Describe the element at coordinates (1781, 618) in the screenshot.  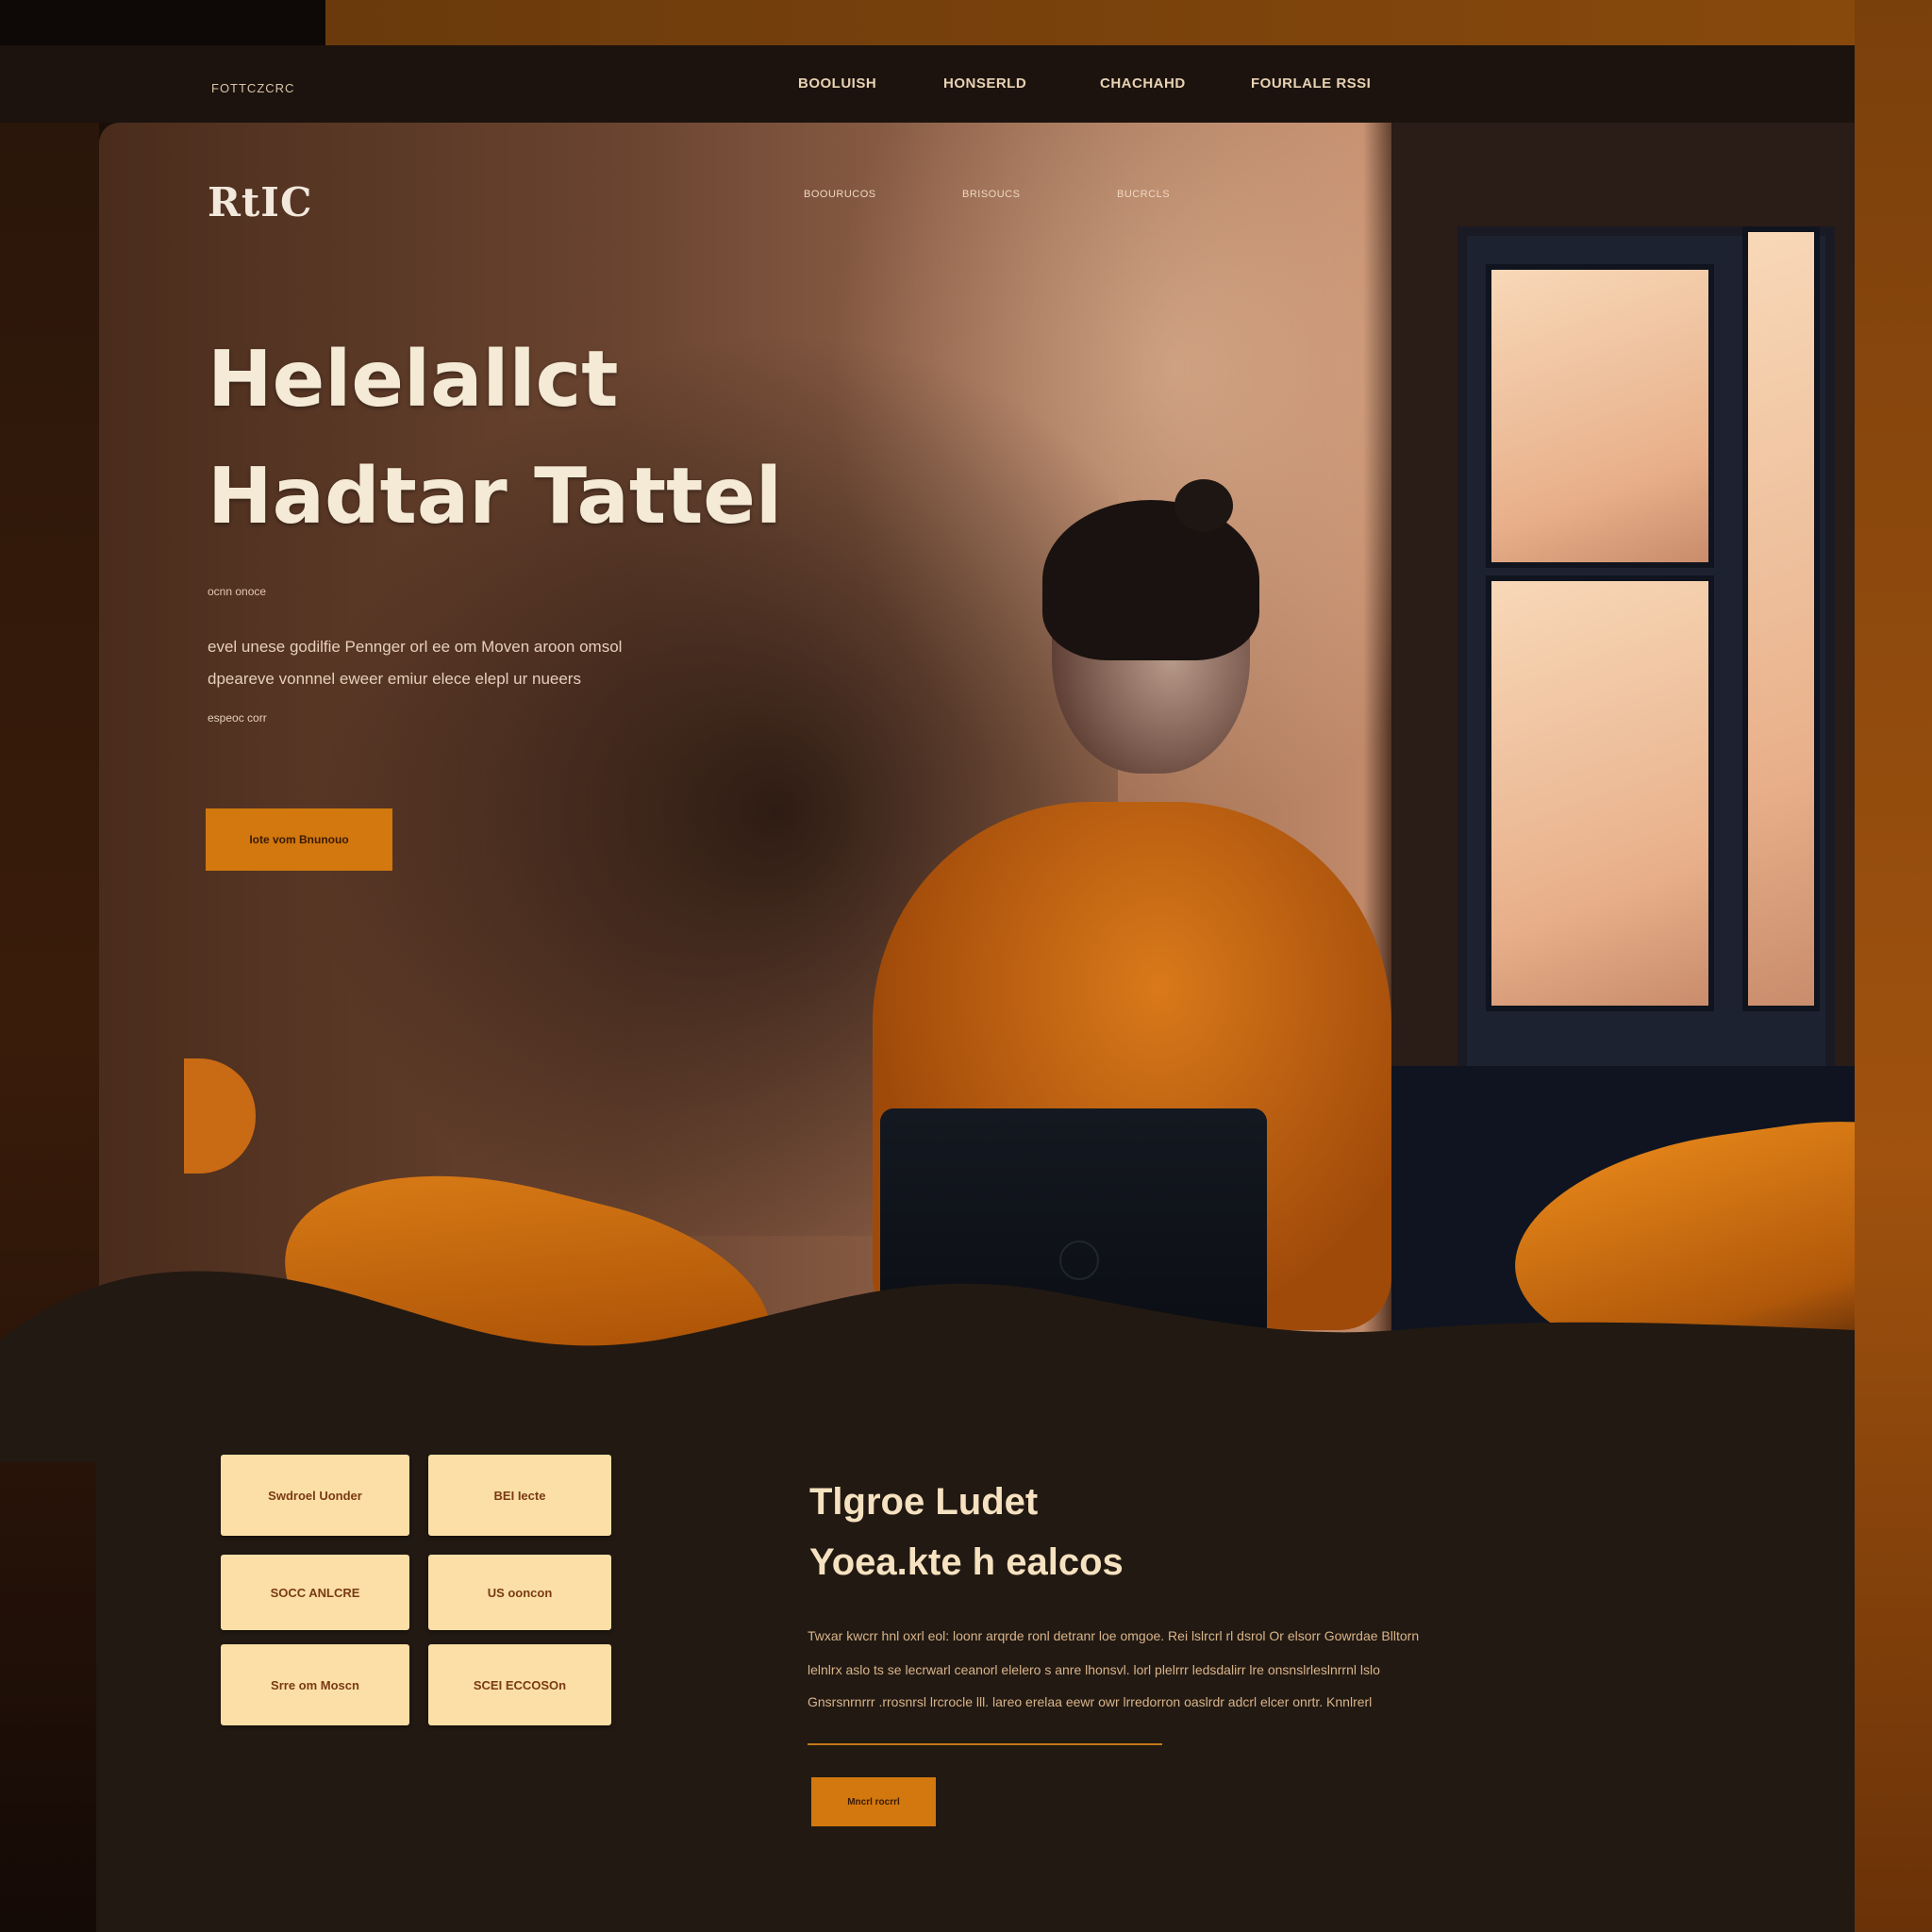
I see `window-pane-side` at that location.